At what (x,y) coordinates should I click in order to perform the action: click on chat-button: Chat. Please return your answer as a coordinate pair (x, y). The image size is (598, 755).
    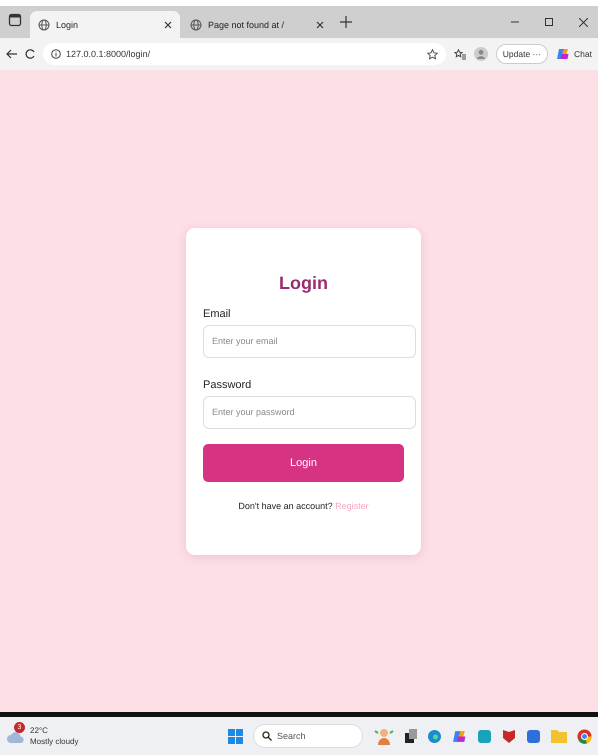
    Looking at the image, I should click on (574, 54).